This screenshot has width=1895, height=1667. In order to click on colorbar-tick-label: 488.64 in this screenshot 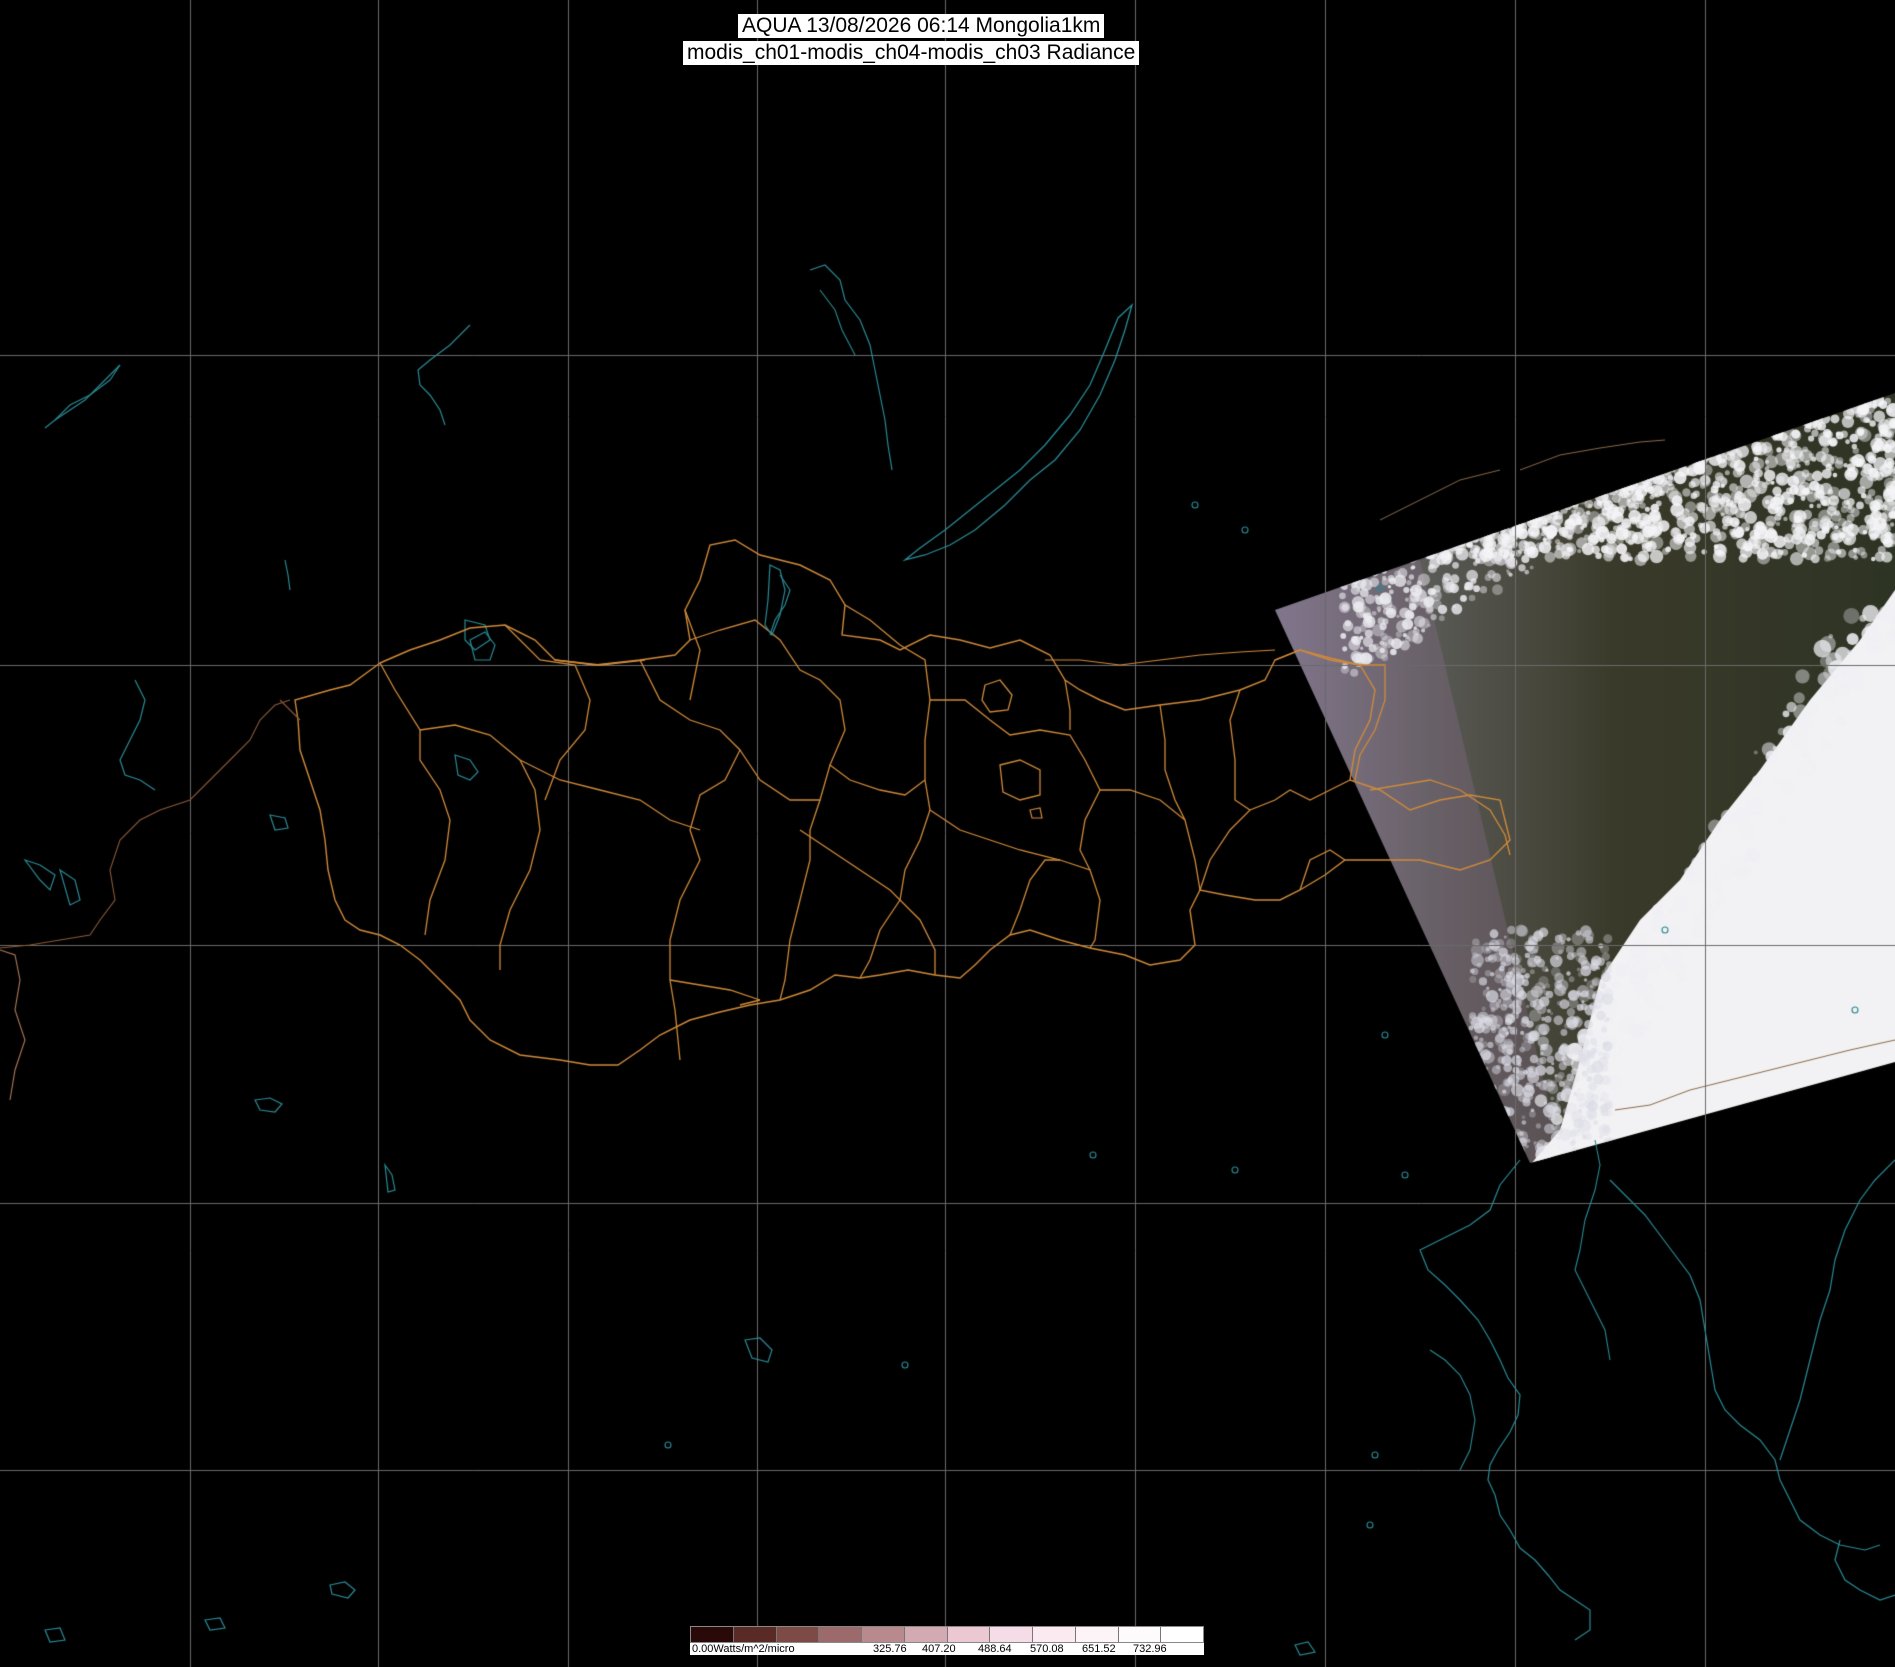, I will do `click(995, 1649)`.